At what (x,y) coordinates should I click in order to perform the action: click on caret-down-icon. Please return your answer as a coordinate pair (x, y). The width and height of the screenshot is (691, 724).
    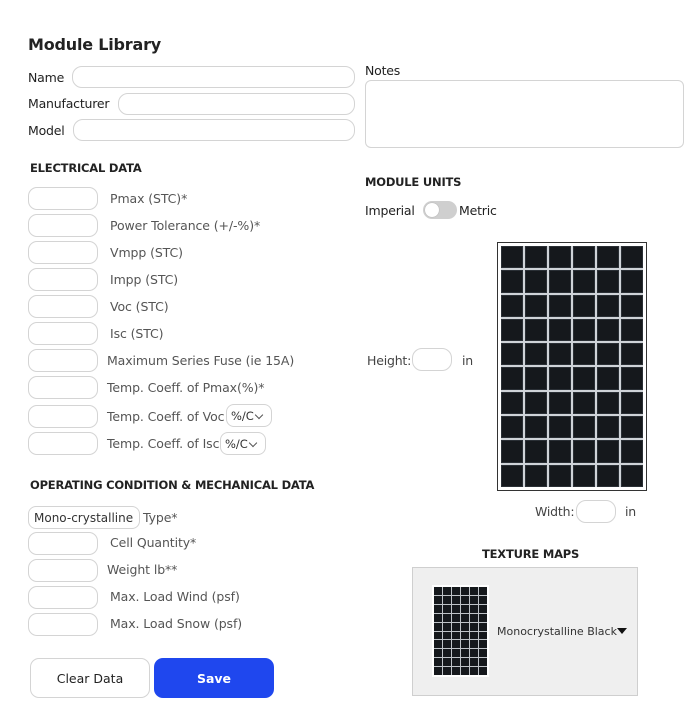
    Looking at the image, I should click on (622, 631).